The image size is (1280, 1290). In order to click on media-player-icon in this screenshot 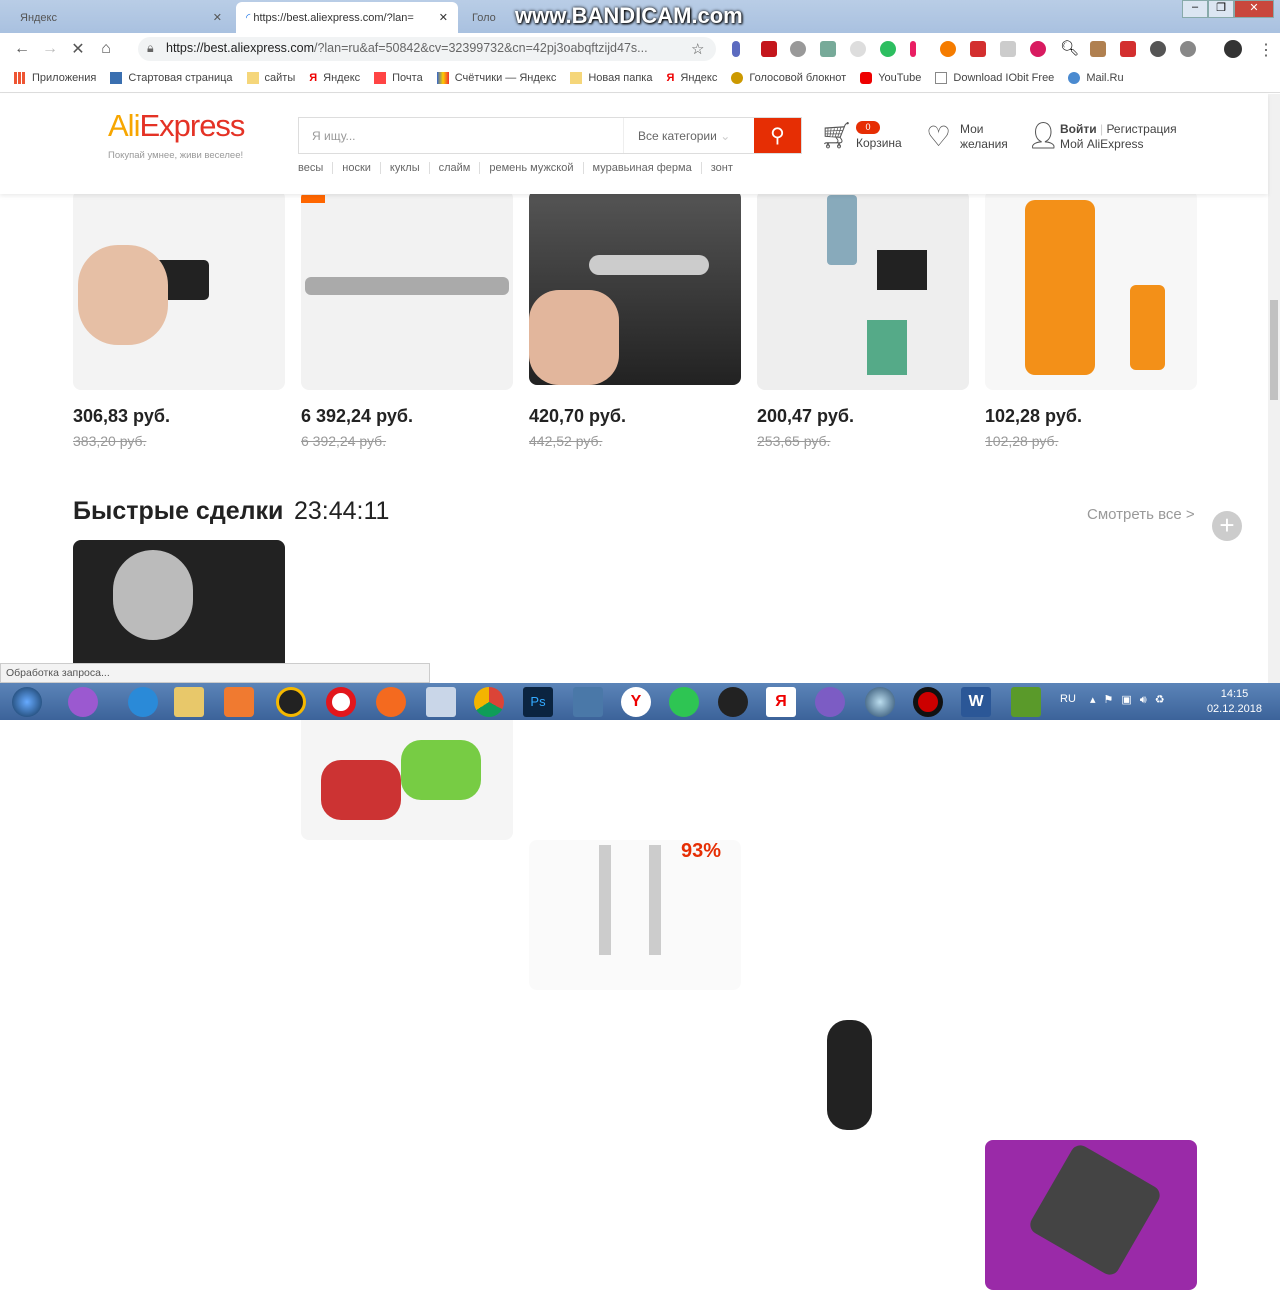, I will do `click(239, 702)`.